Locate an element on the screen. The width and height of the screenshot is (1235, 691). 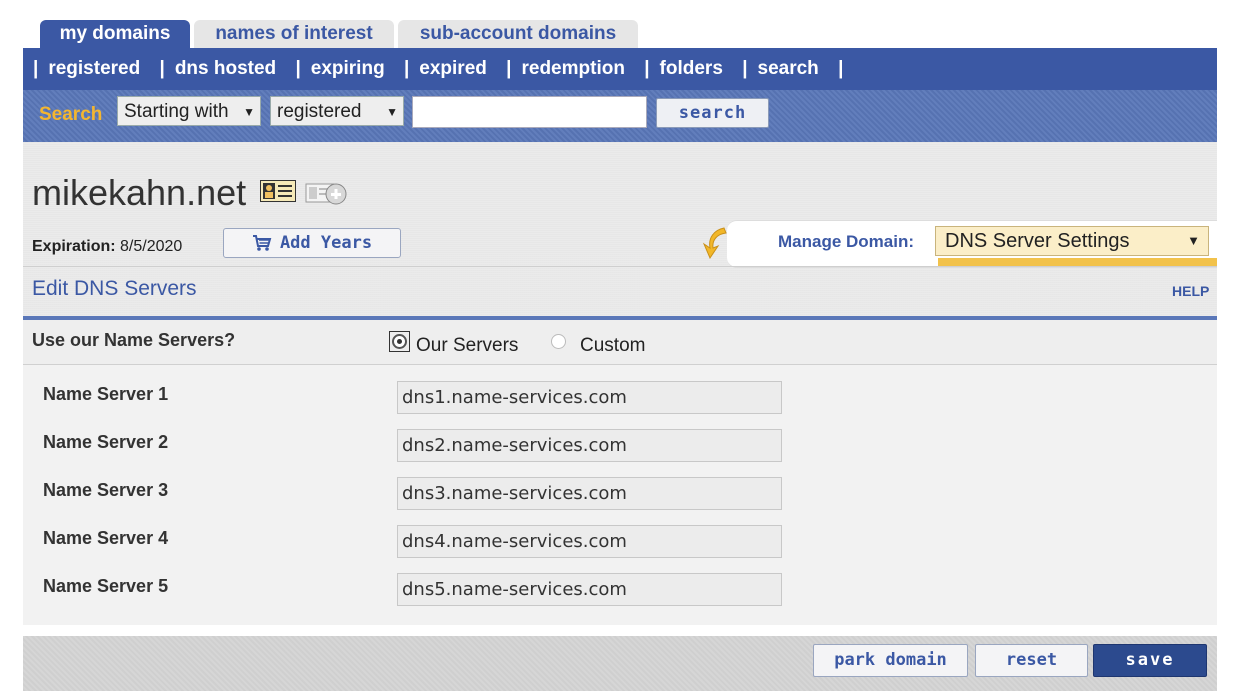
name-server-3-field: dns3.name-services.com is located at coordinates (589, 493).